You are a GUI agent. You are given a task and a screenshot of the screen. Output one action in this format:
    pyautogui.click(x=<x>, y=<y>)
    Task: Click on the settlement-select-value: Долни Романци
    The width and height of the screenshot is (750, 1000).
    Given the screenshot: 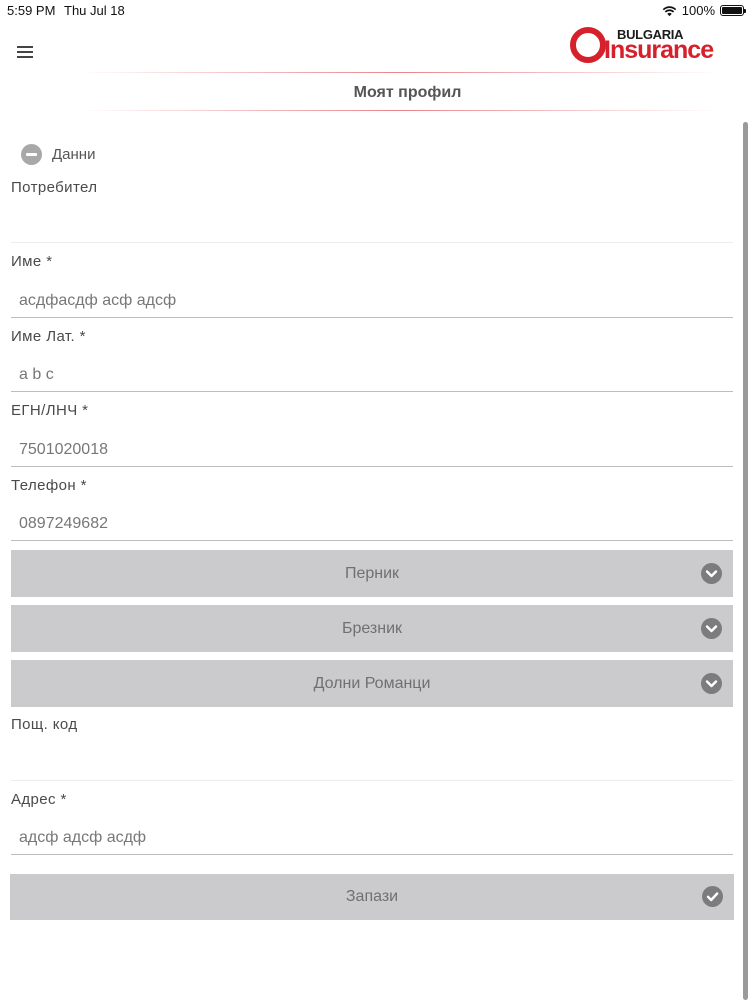 What is the action you would take?
    pyautogui.click(x=372, y=683)
    